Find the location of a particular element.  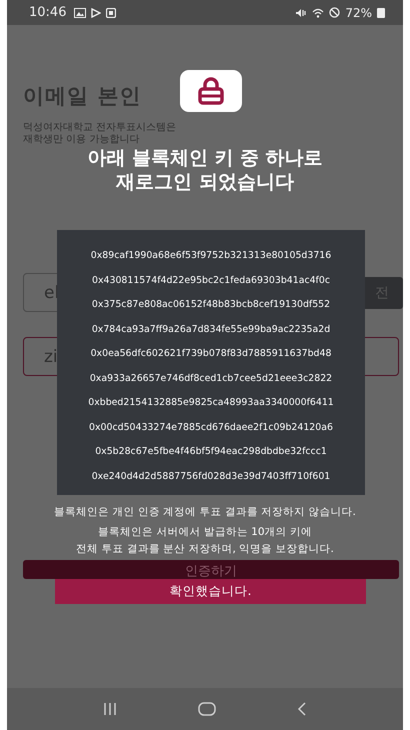

blockchain-key: 0x89caf1990a68e6f53f9752b321313e80105d3716 is located at coordinates (211, 256).